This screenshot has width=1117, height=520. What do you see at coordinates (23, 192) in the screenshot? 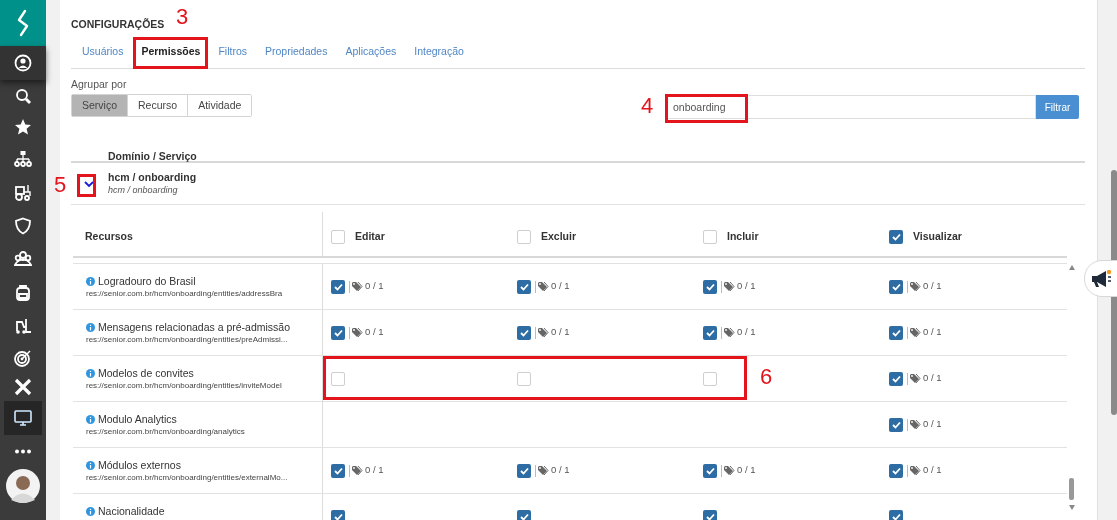
I see `tractor-icon` at bounding box center [23, 192].